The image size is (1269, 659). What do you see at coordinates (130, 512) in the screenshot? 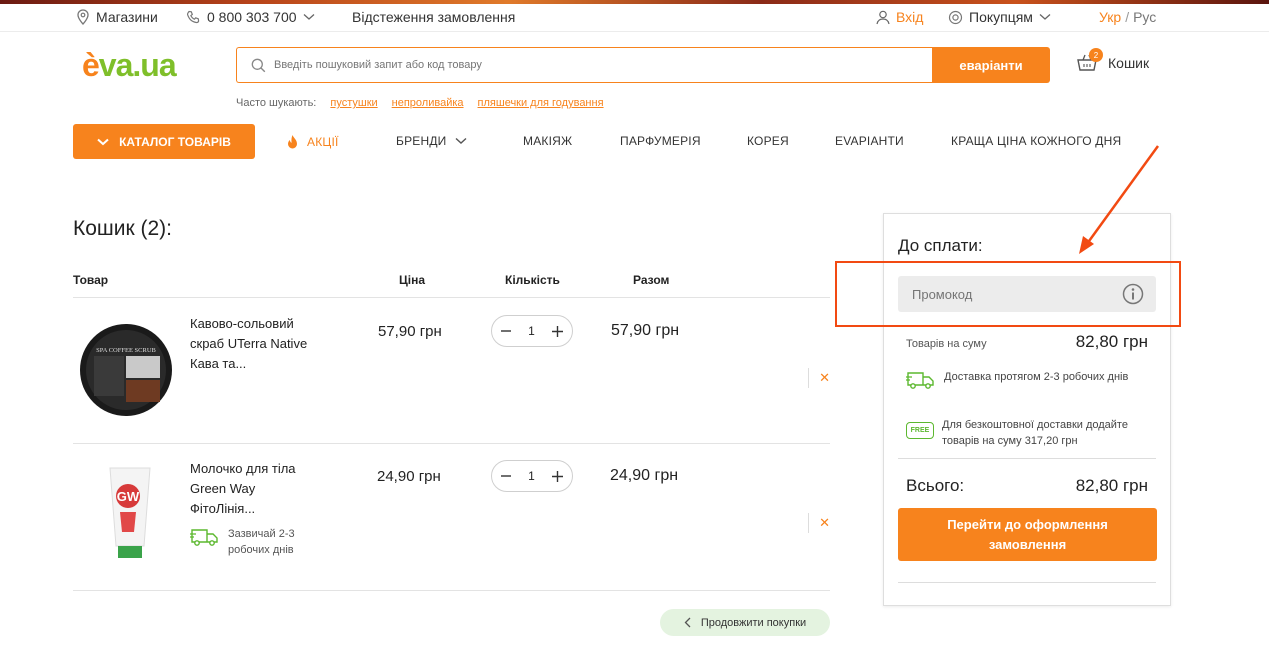
I see `product-image-lotion: GW` at bounding box center [130, 512].